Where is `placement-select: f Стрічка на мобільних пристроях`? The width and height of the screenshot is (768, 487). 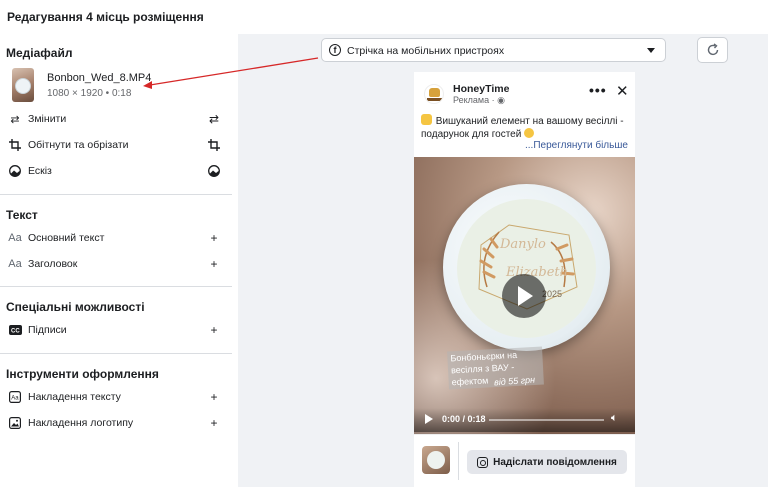 placement-select: f Стрічка на мобільних пристроях is located at coordinates (493, 50).